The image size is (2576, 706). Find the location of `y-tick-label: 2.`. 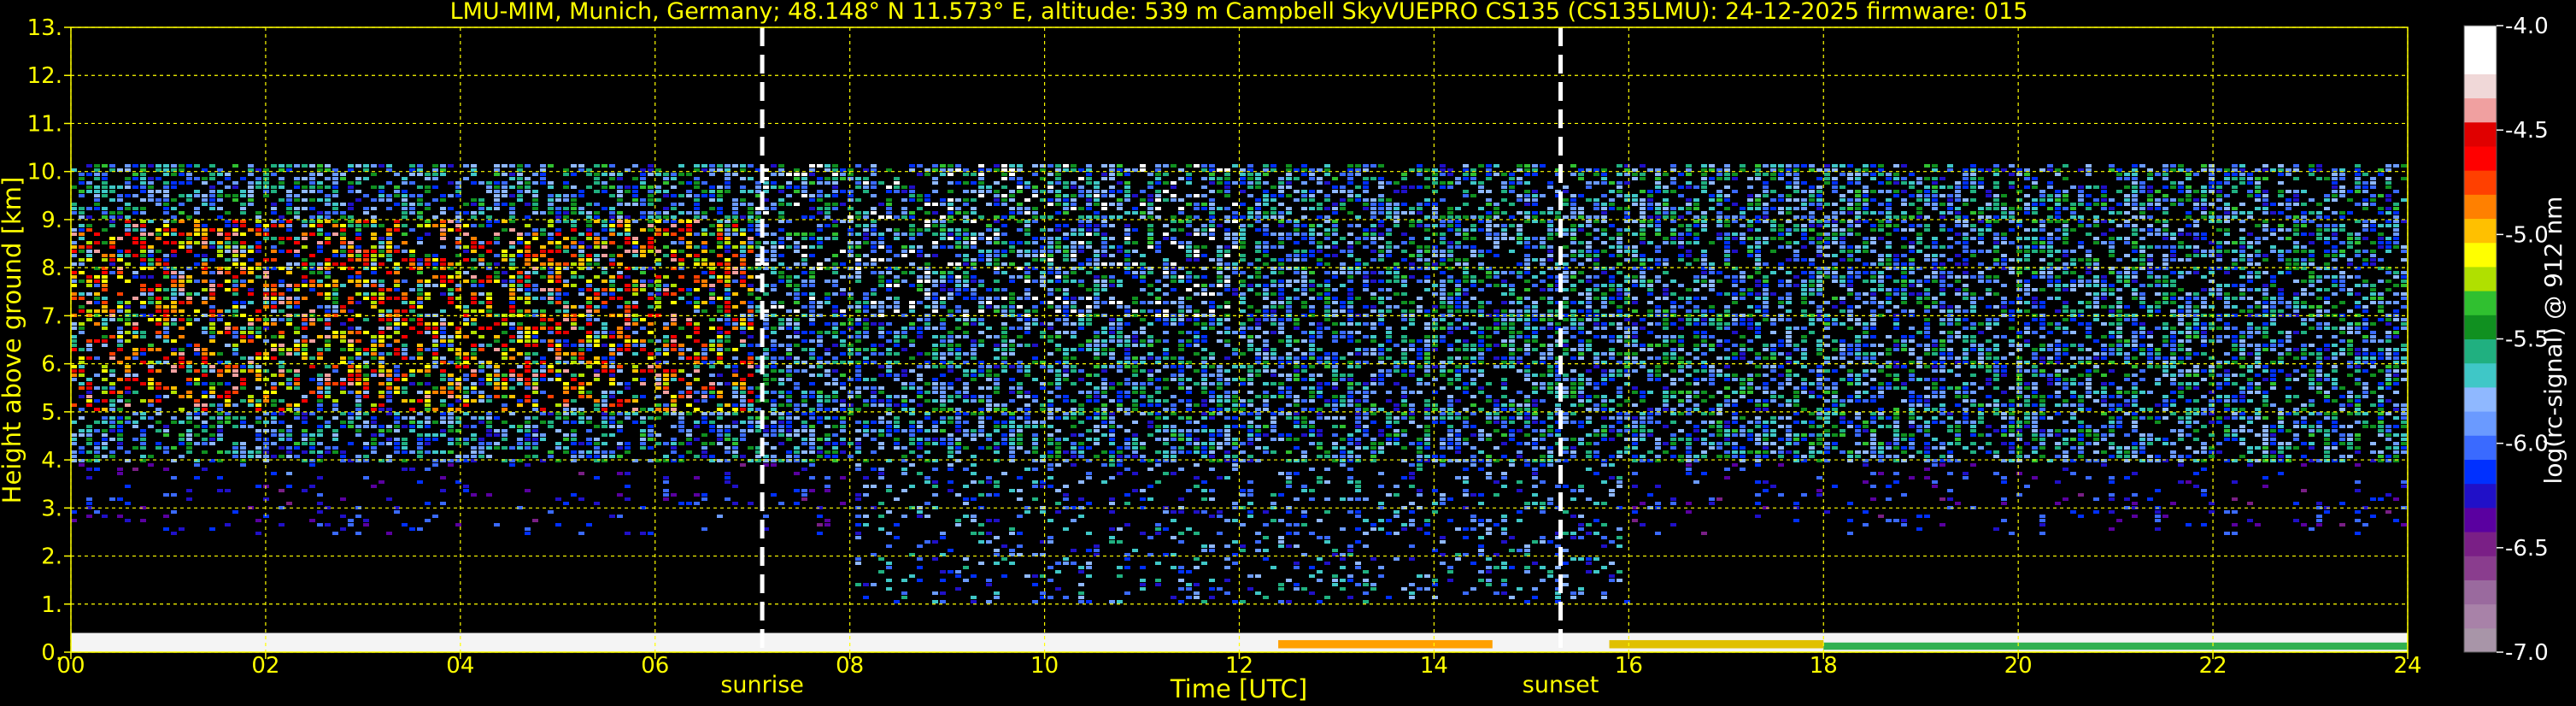

y-tick-label: 2. is located at coordinates (51, 557).